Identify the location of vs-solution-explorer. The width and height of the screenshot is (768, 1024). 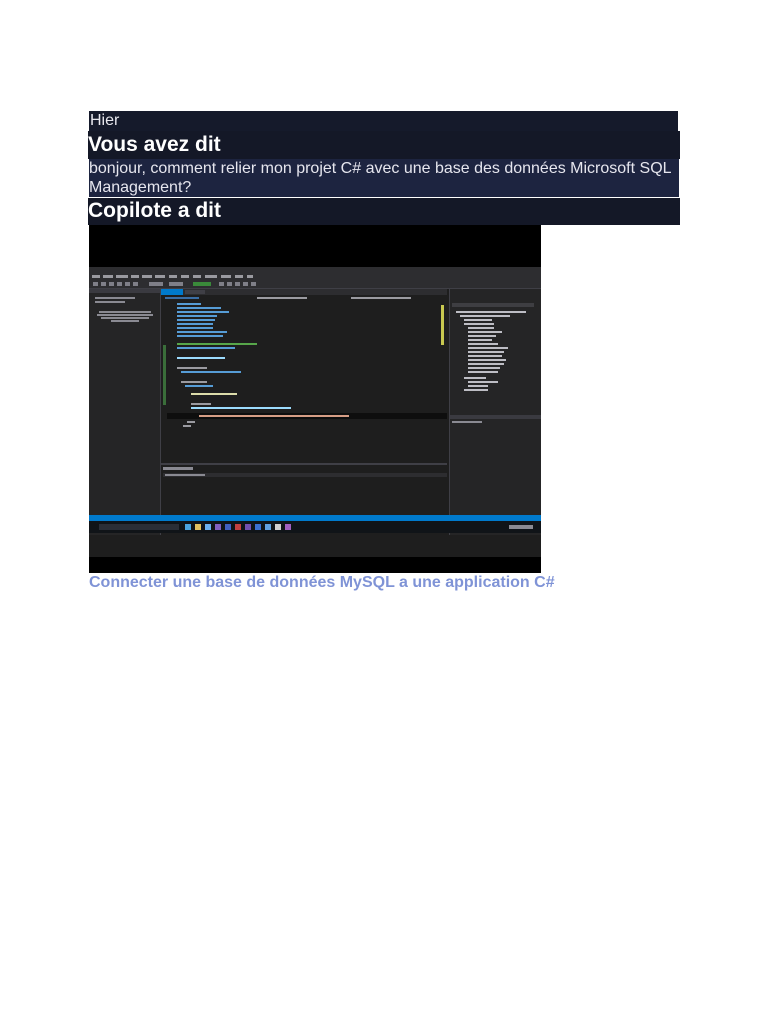
(495, 412).